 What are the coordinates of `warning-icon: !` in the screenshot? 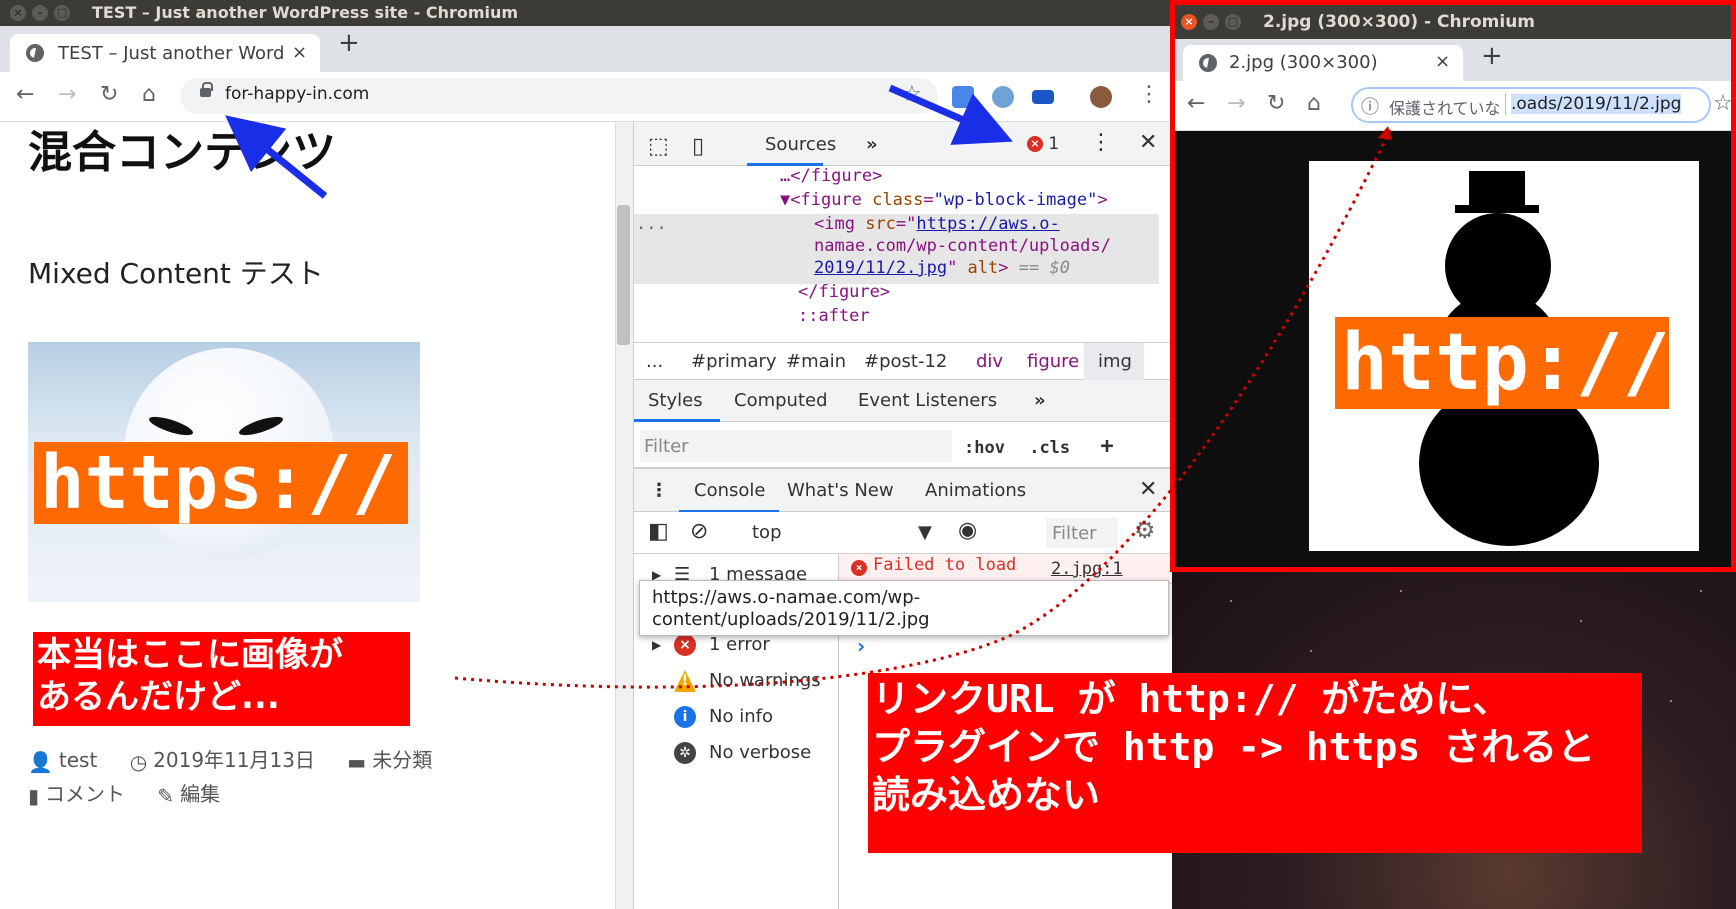 It's located at (685, 681).